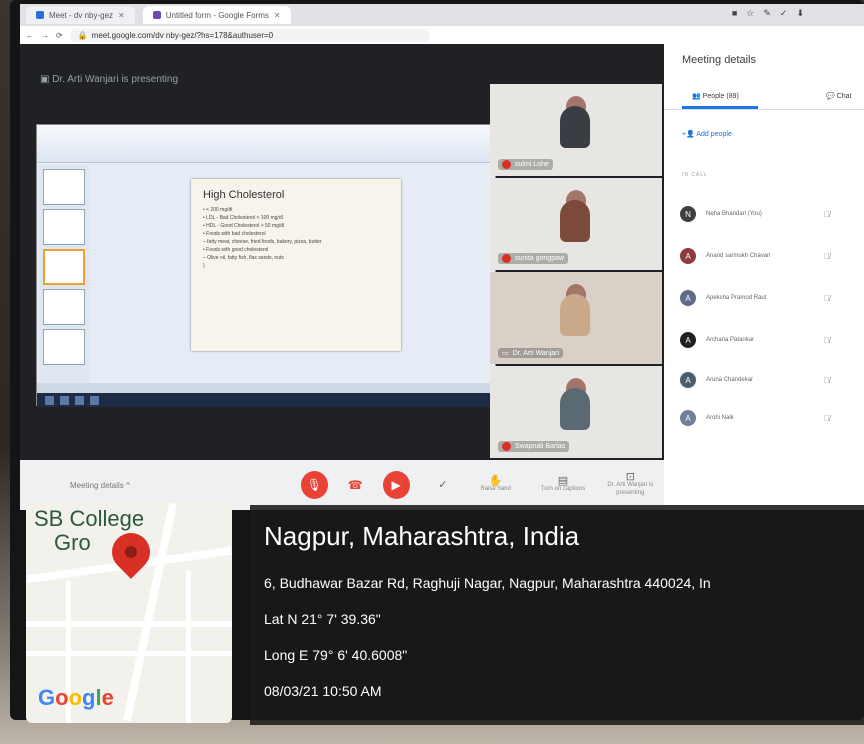  I want to click on slide-bullet: • LDL - Bad Cholesterol < 100 mg/dl, so click(243, 218).